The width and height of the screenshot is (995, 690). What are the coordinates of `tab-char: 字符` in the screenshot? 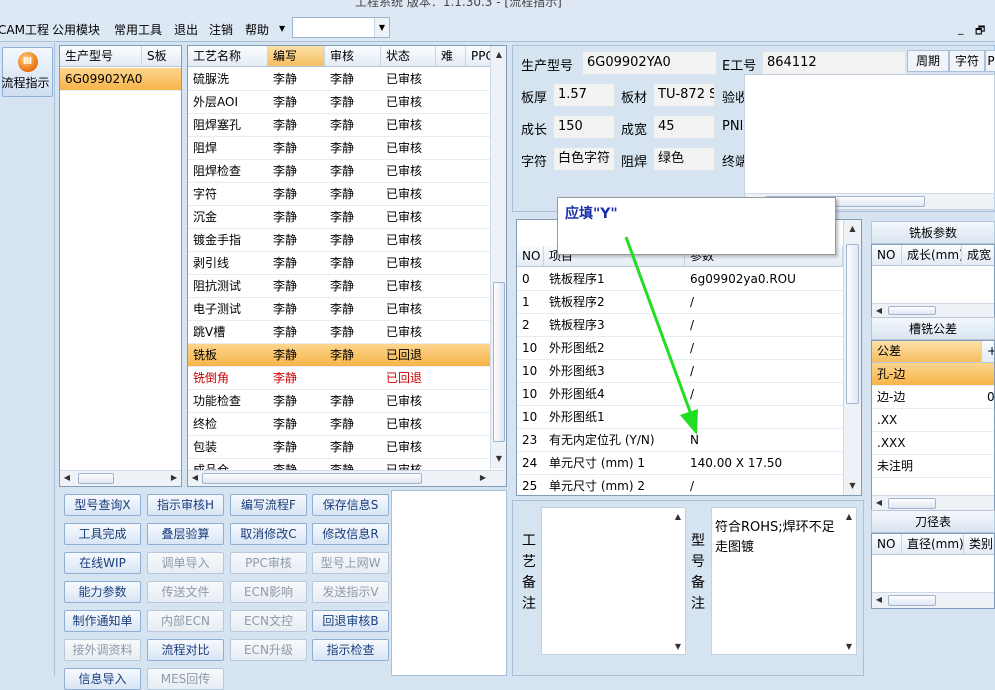 It's located at (967, 61).